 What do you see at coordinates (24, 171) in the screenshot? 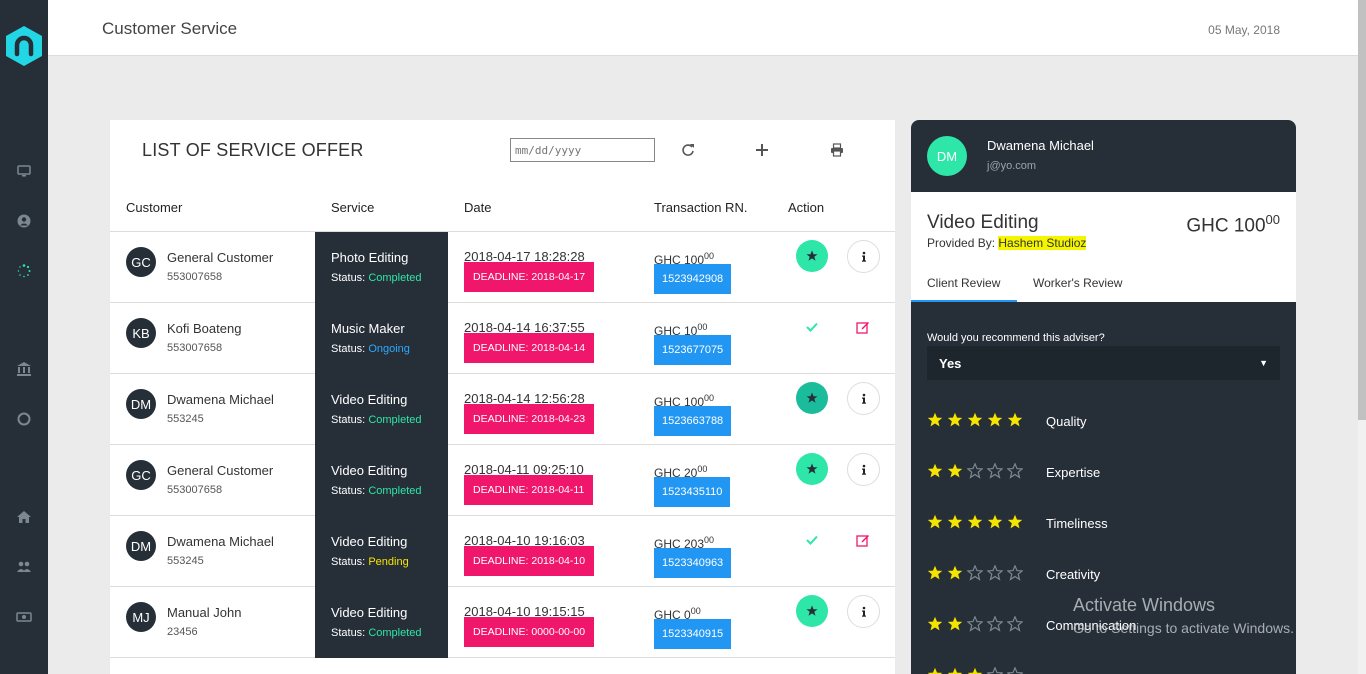
I see `monitor-icon` at bounding box center [24, 171].